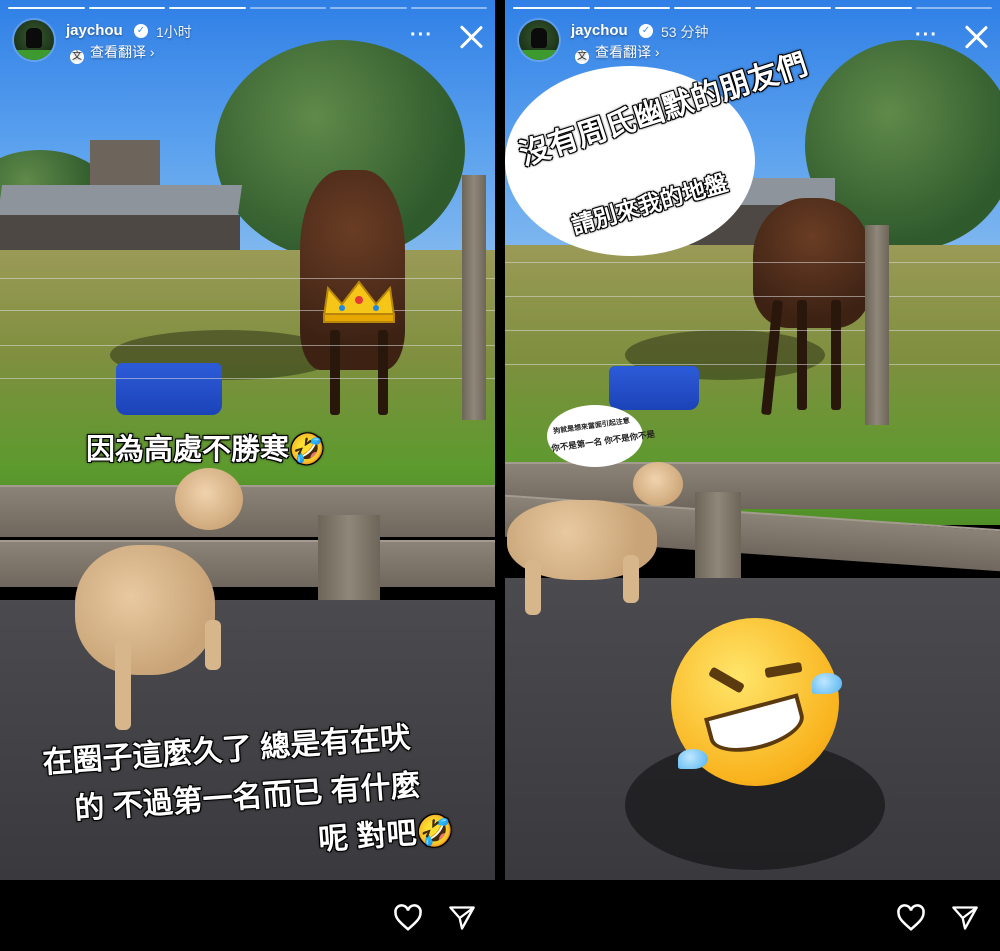  What do you see at coordinates (121, 200) in the screenshot?
I see `roof` at bounding box center [121, 200].